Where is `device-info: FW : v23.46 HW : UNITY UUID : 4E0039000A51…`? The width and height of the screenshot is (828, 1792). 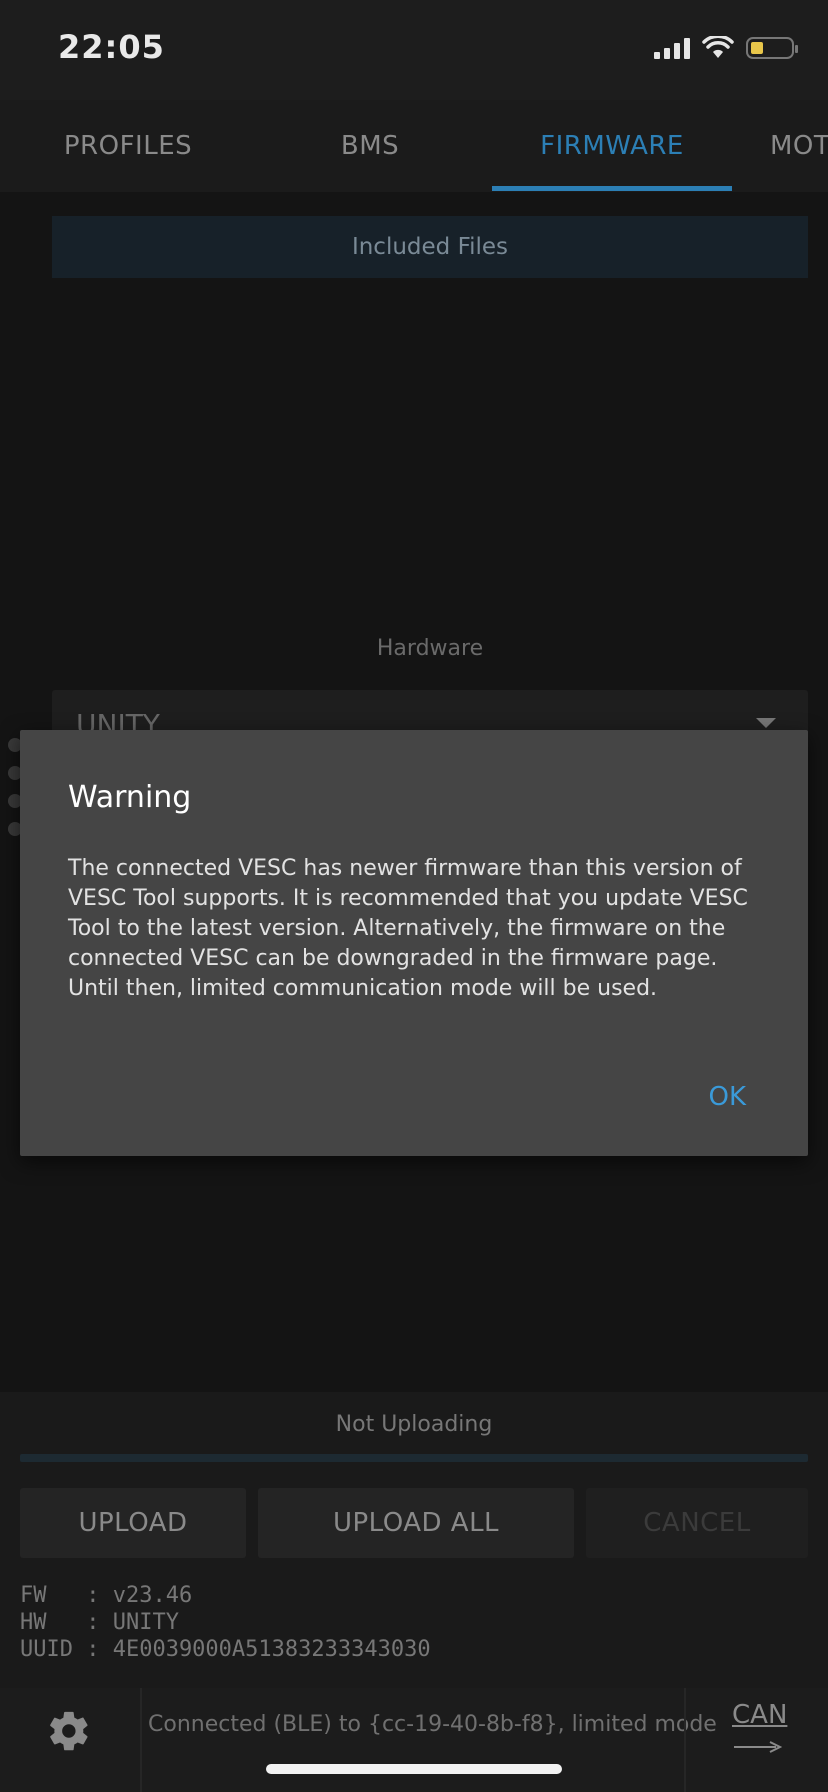 device-info: FW : v23.46 HW : UNITY UUID : 4E0039000A51… is located at coordinates (225, 1622).